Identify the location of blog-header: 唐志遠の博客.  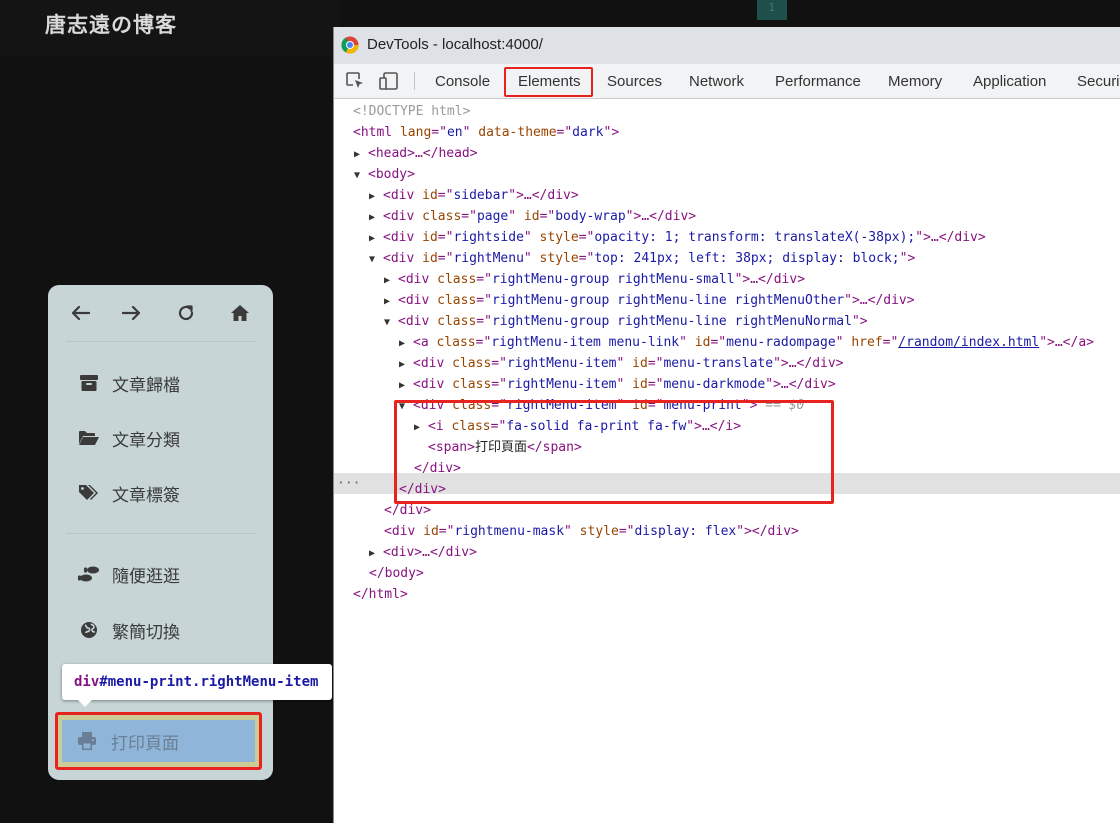
(170, 28).